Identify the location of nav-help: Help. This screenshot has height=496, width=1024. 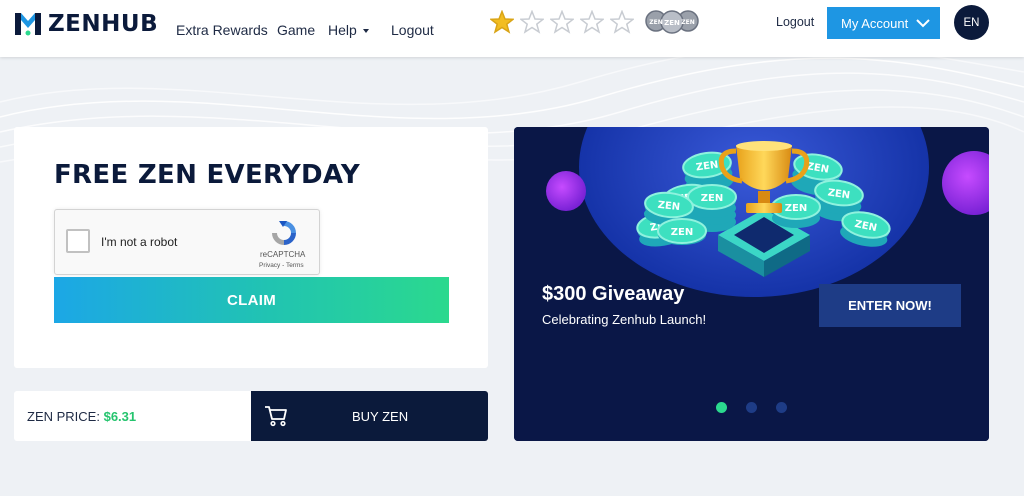
(348, 30).